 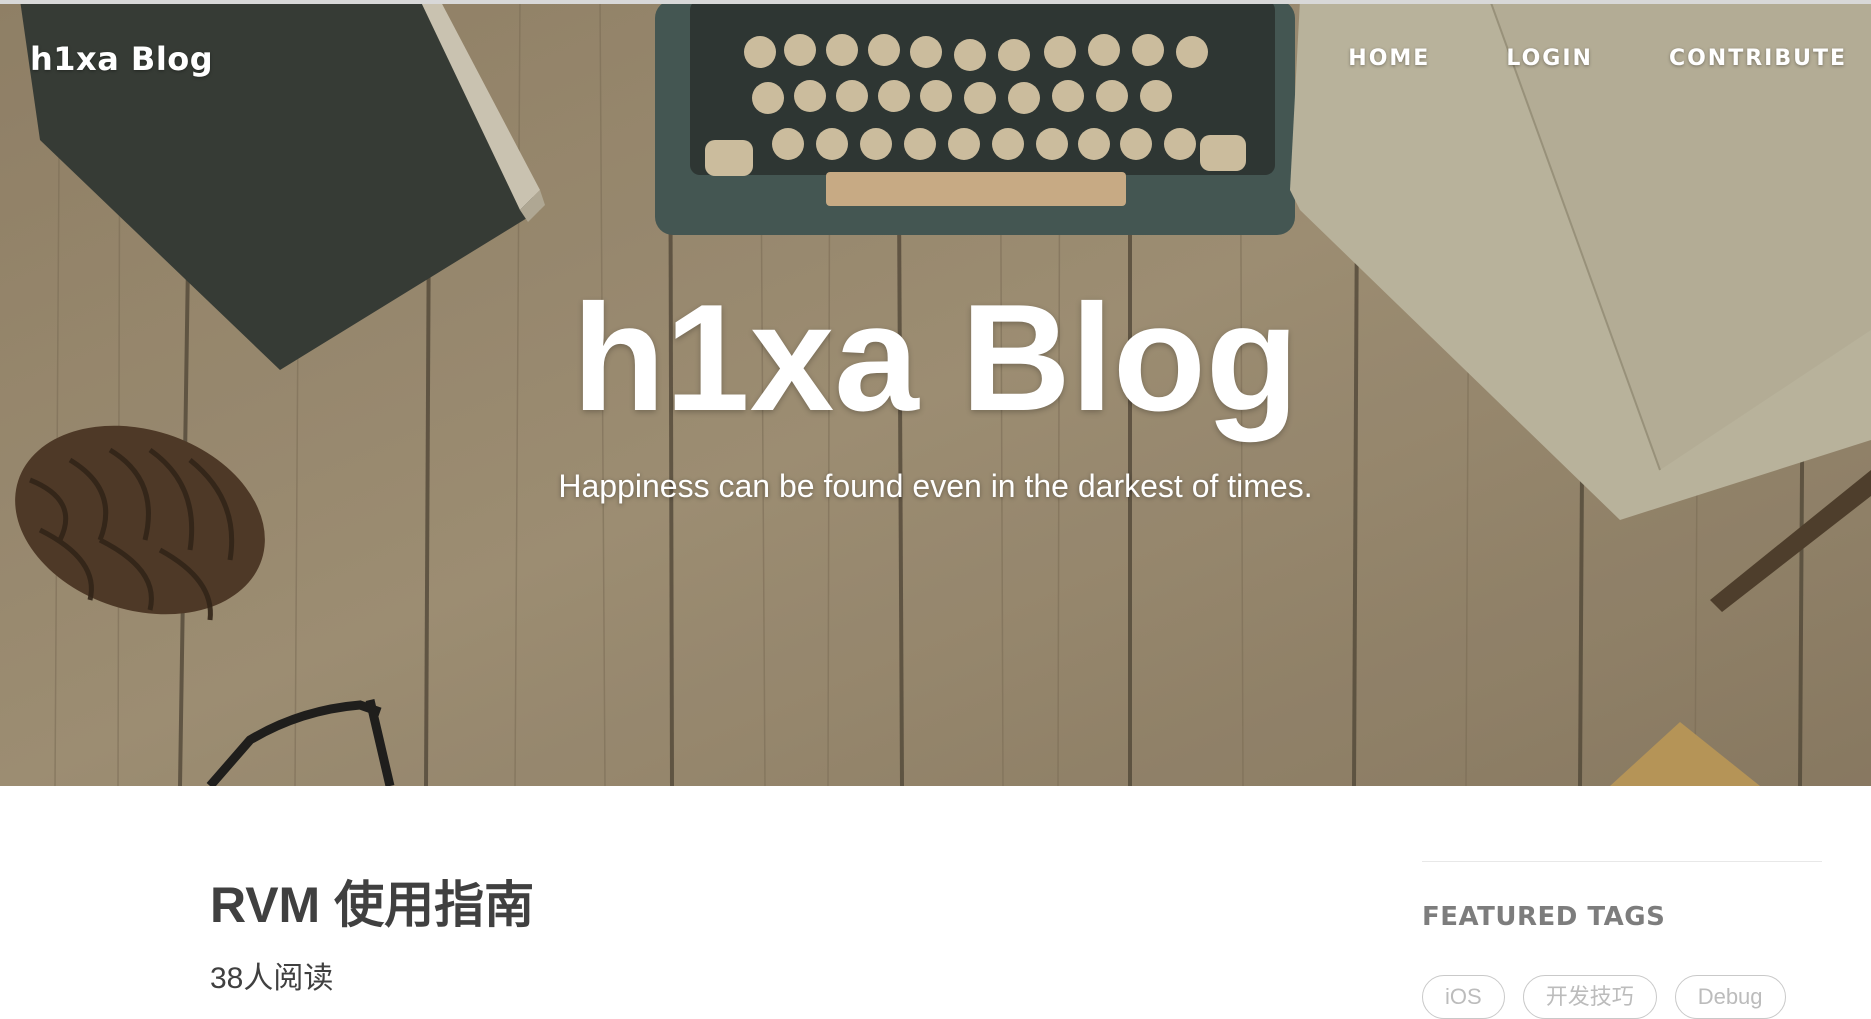 What do you see at coordinates (935, 358) in the screenshot?
I see `site-title: h1xa Blog` at bounding box center [935, 358].